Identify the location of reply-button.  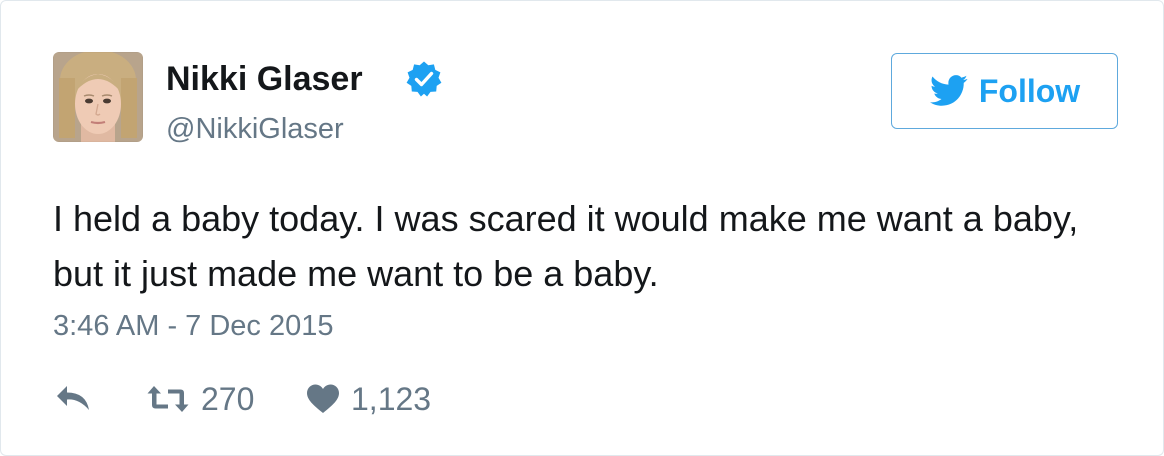
(75, 399).